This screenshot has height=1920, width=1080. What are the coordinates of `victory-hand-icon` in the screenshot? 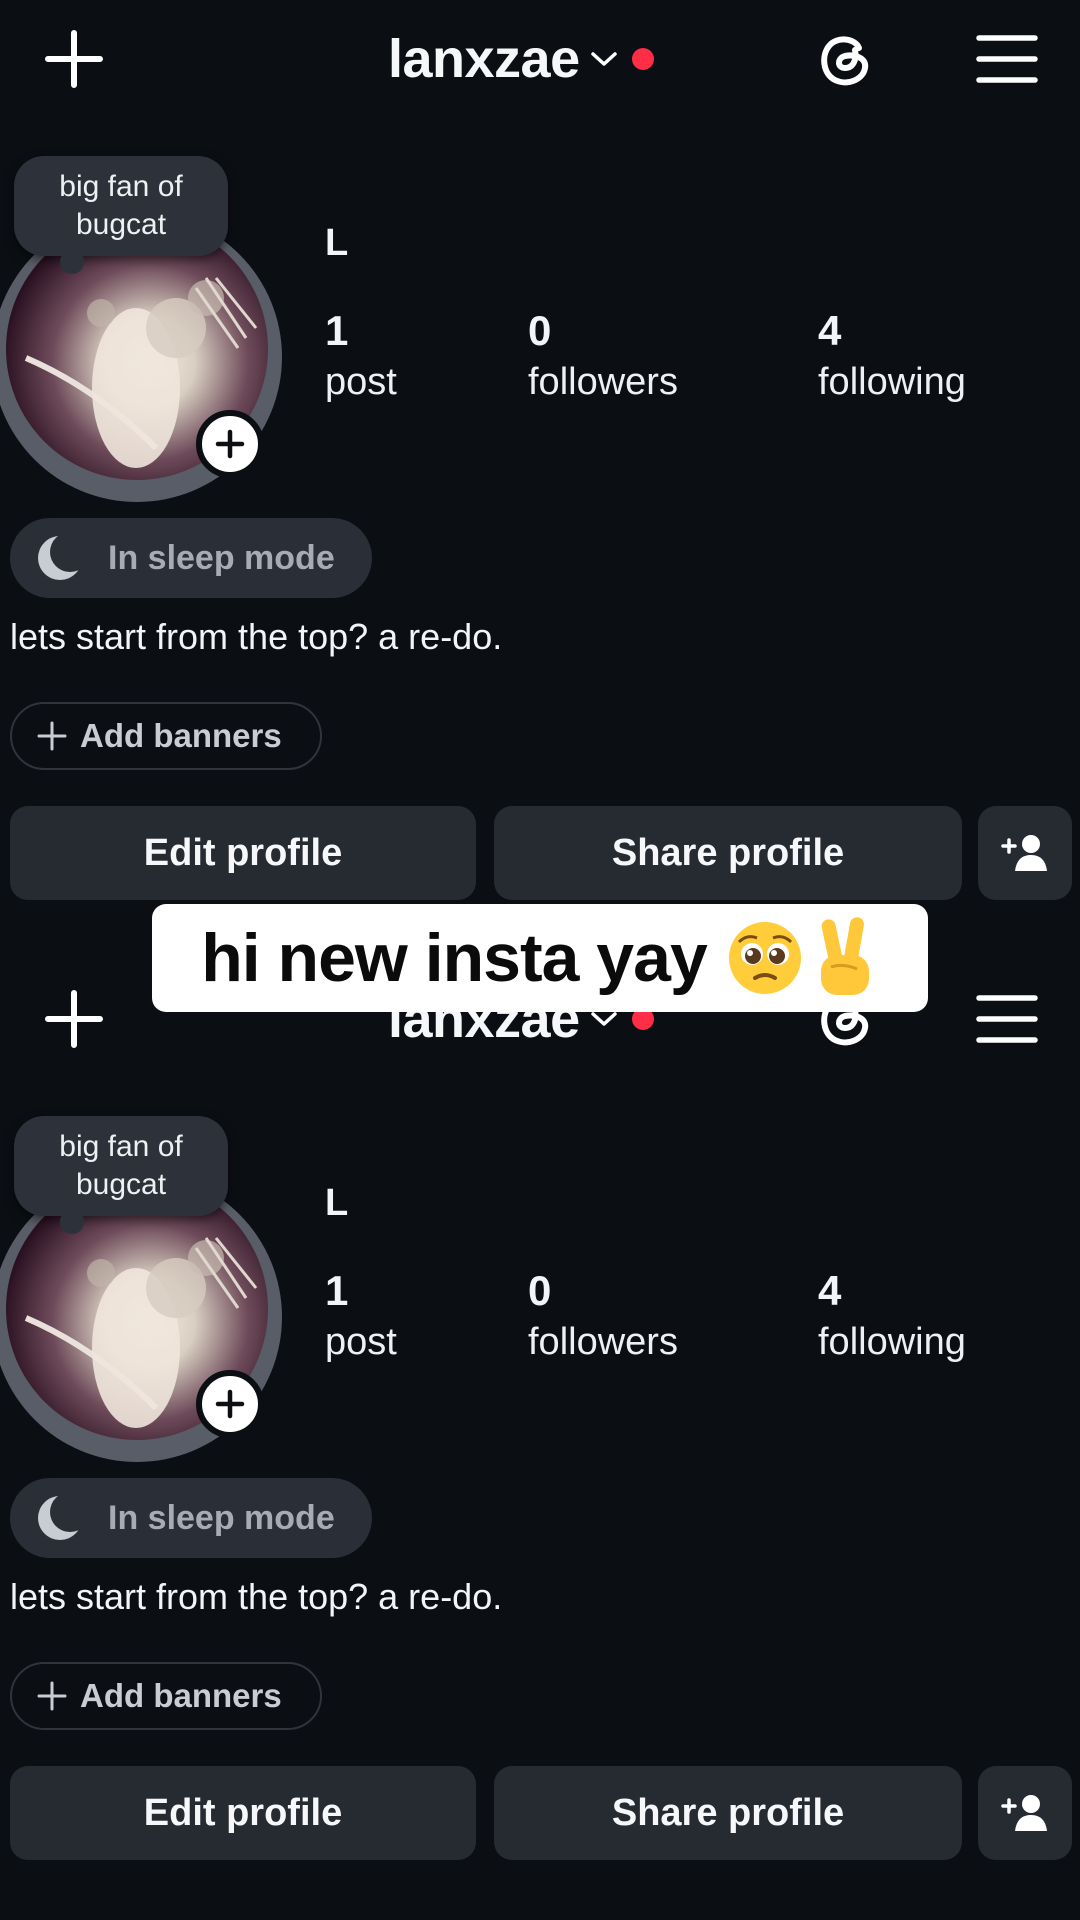 It's located at (844, 956).